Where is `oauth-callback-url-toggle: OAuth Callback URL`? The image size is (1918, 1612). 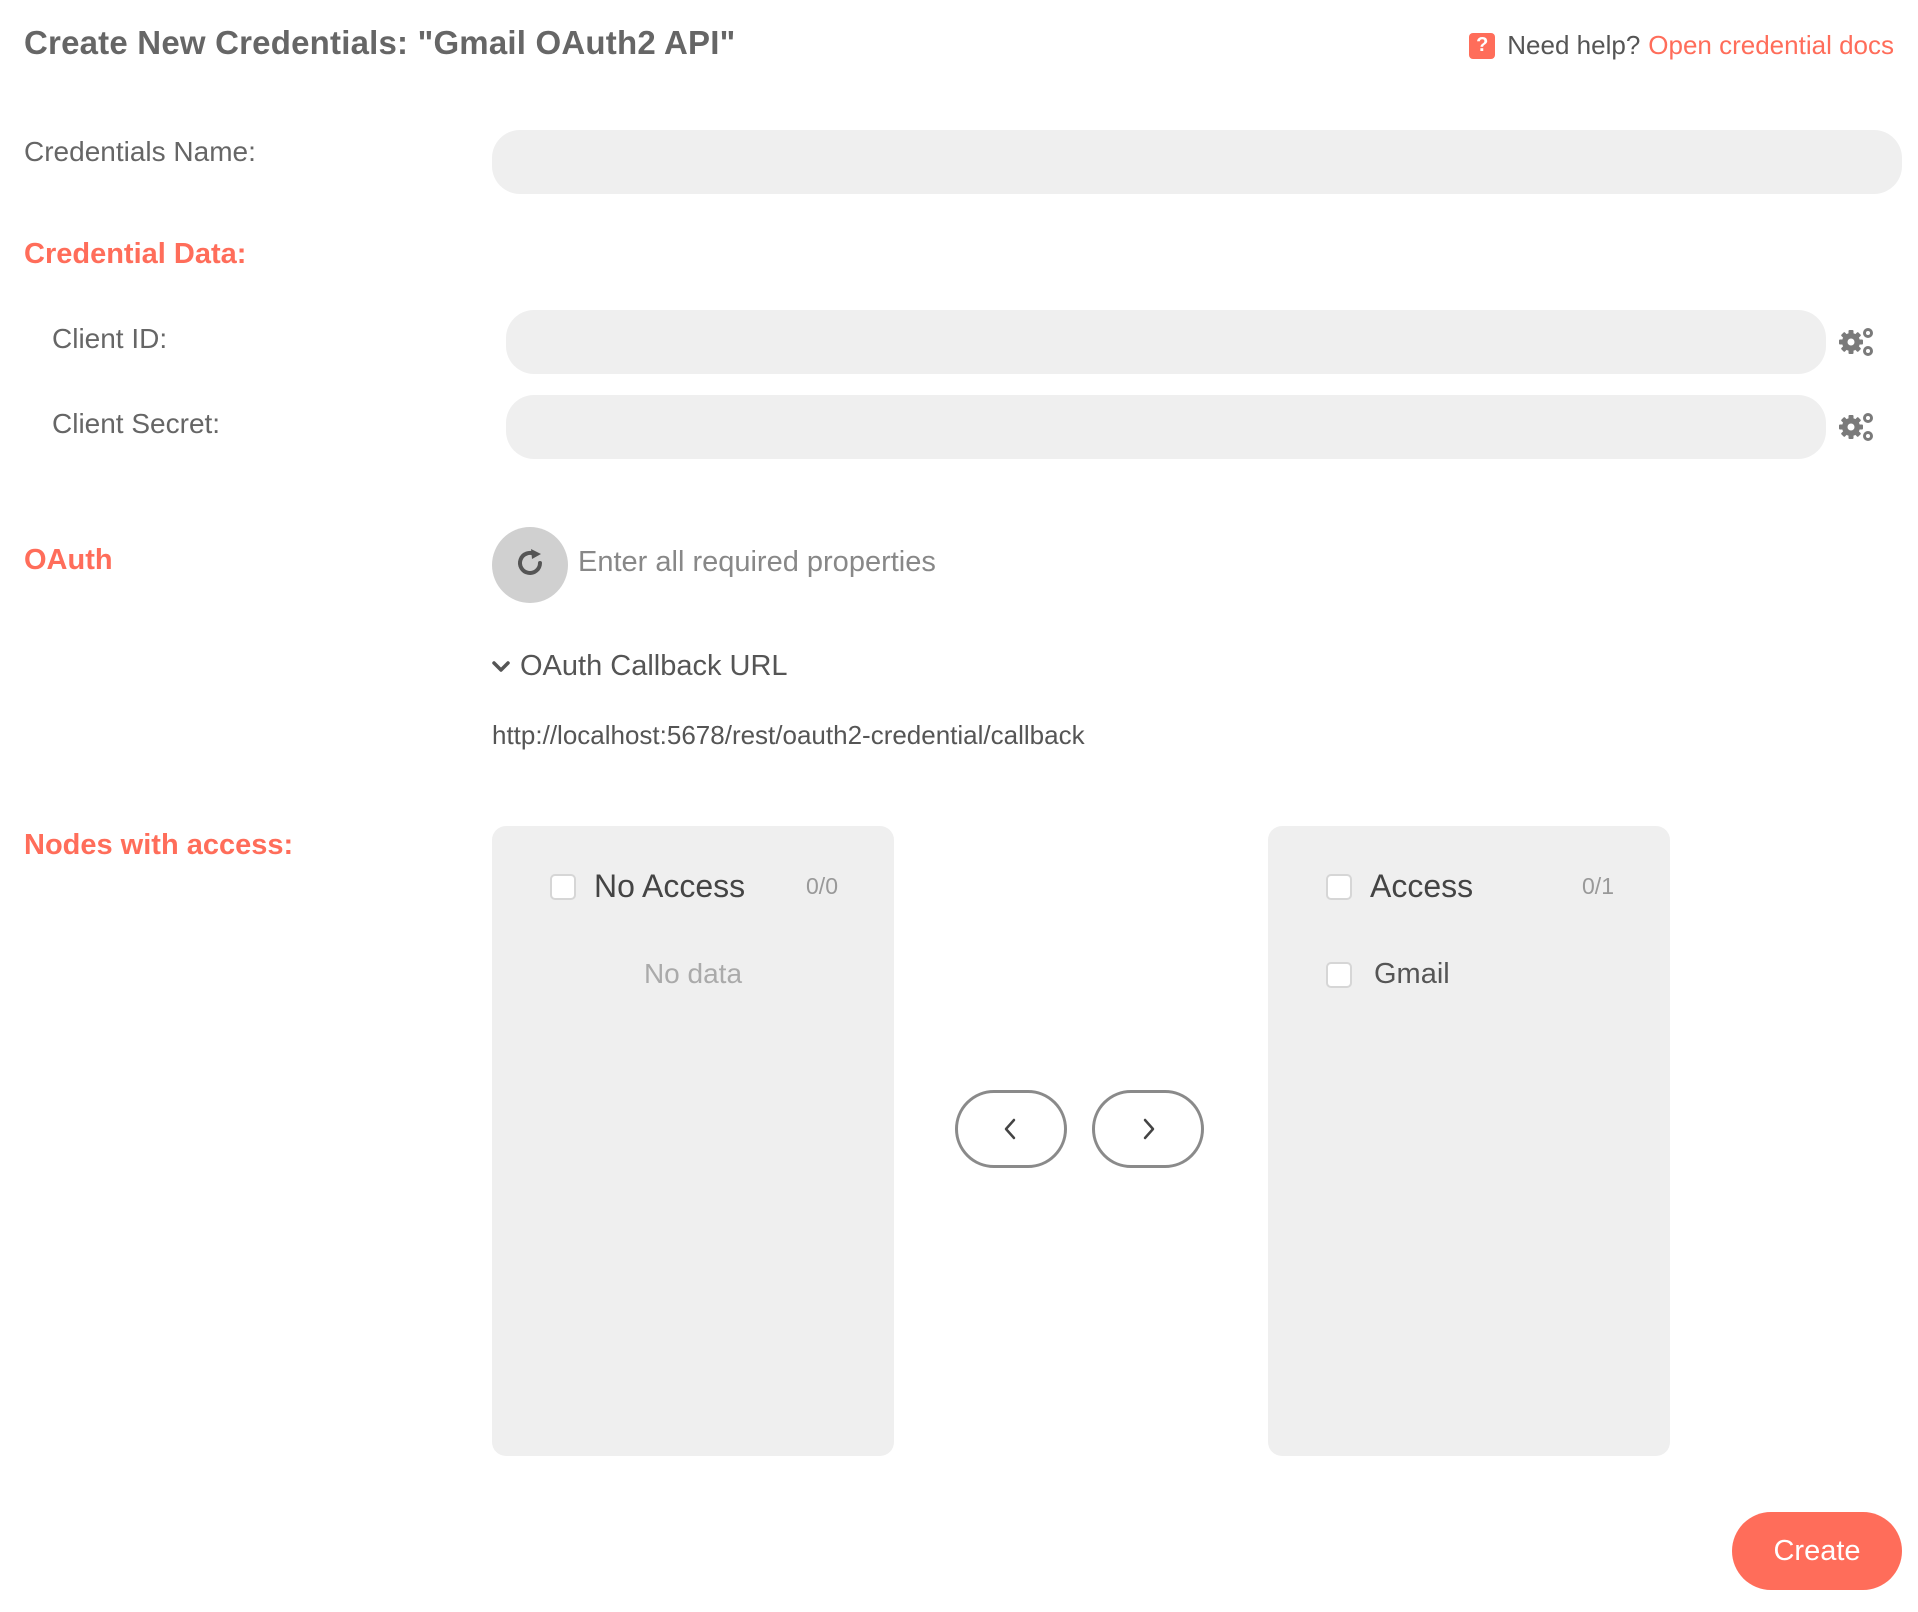 oauth-callback-url-toggle: OAuth Callback URL is located at coordinates (640, 666).